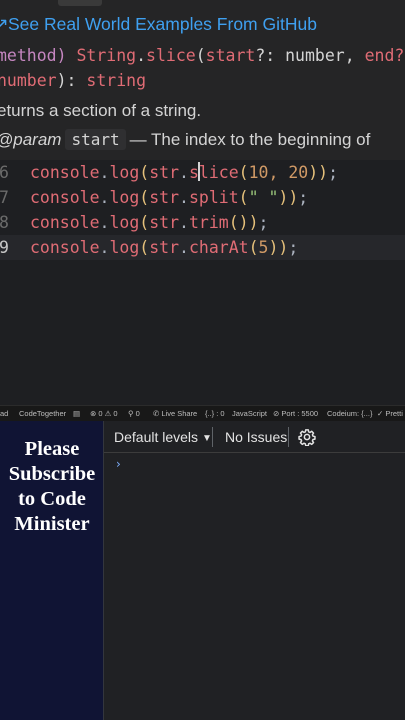 This screenshot has width=405, height=720. What do you see at coordinates (215, 413) in the screenshot?
I see `status-braces: {..} : 0` at bounding box center [215, 413].